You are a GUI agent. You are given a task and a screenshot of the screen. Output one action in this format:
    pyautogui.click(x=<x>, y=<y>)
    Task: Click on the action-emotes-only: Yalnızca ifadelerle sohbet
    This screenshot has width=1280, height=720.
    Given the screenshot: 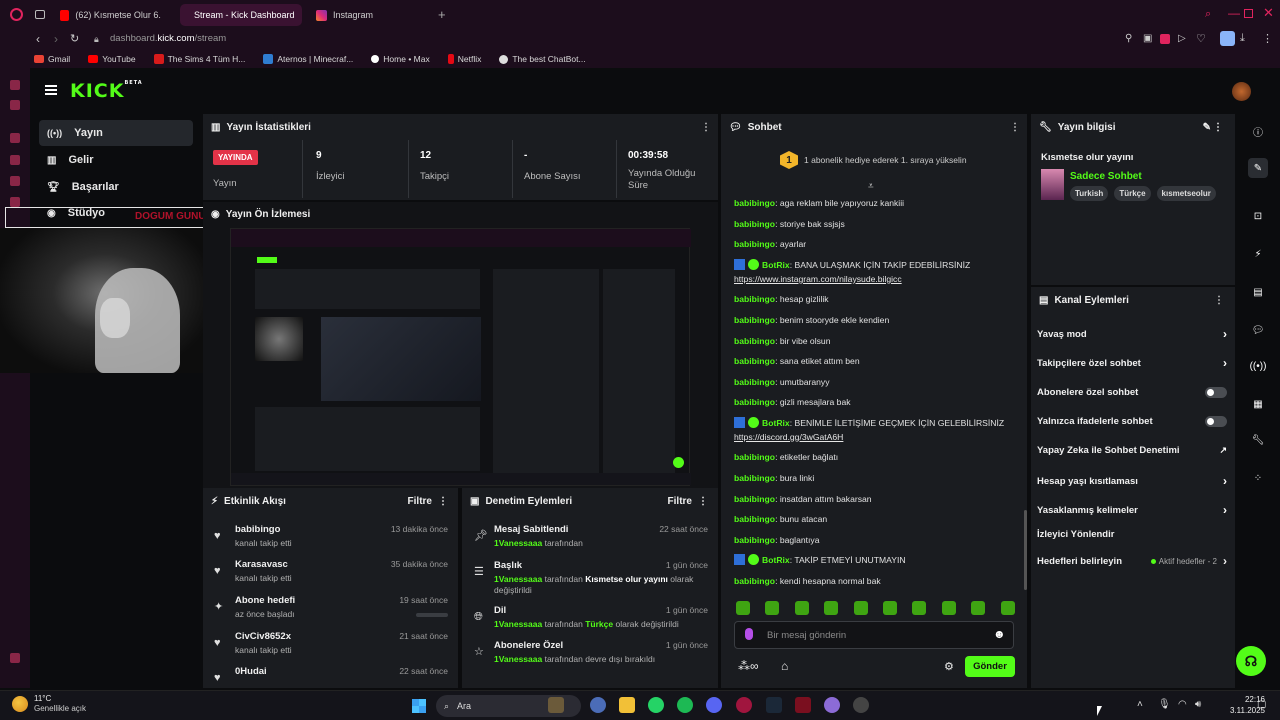 What is the action you would take?
    pyautogui.click(x=1132, y=421)
    